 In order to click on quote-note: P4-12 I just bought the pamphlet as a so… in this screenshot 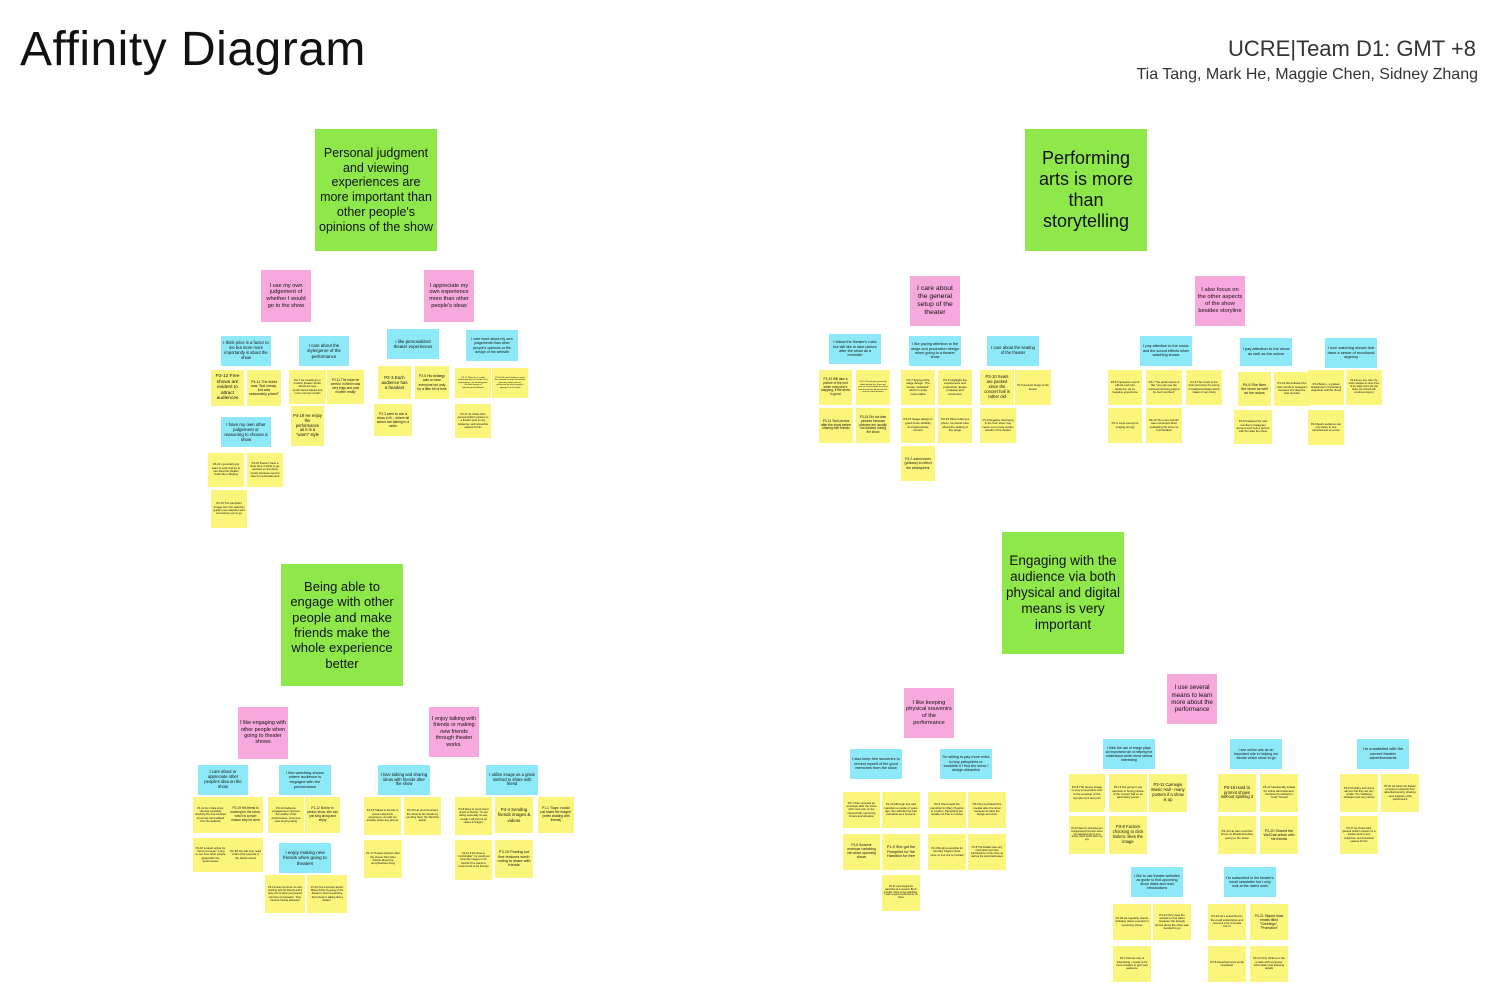, I will do `click(901, 893)`.